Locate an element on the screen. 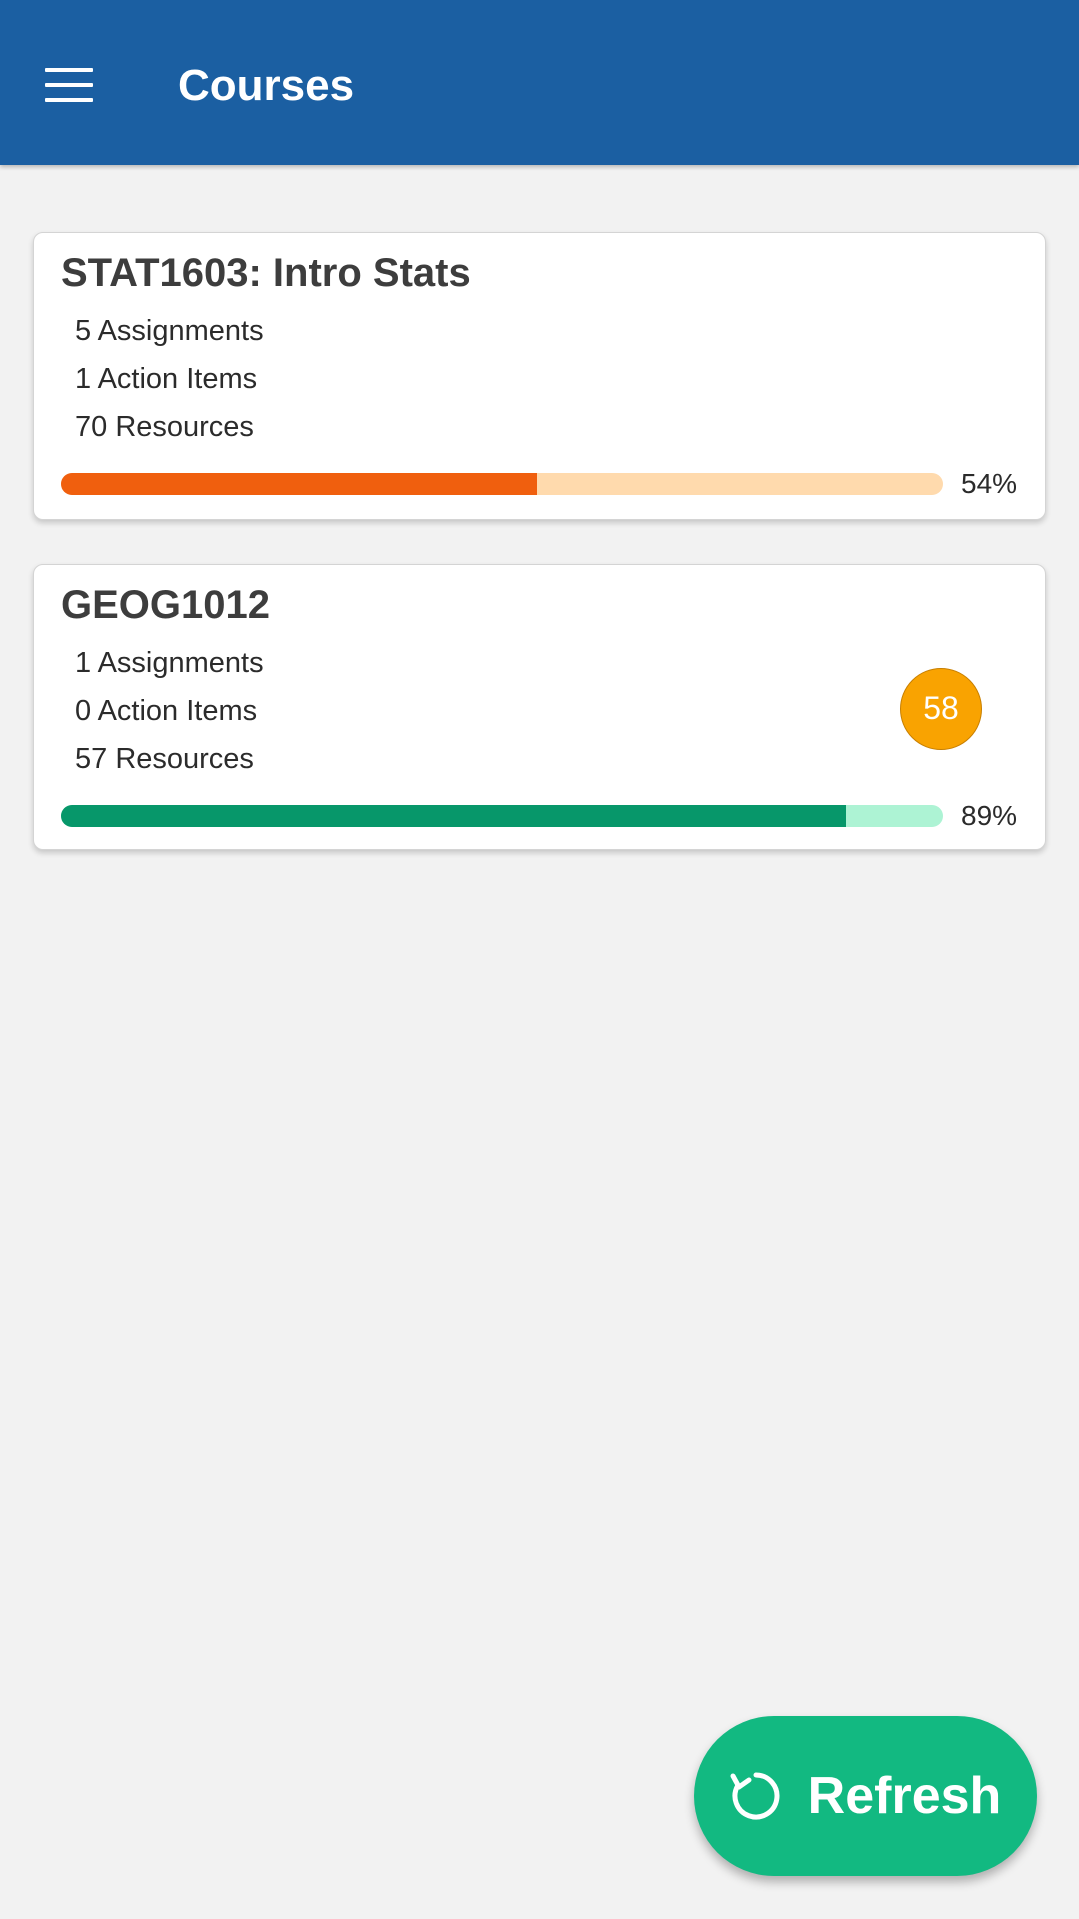  menu-button is located at coordinates (69, 85).